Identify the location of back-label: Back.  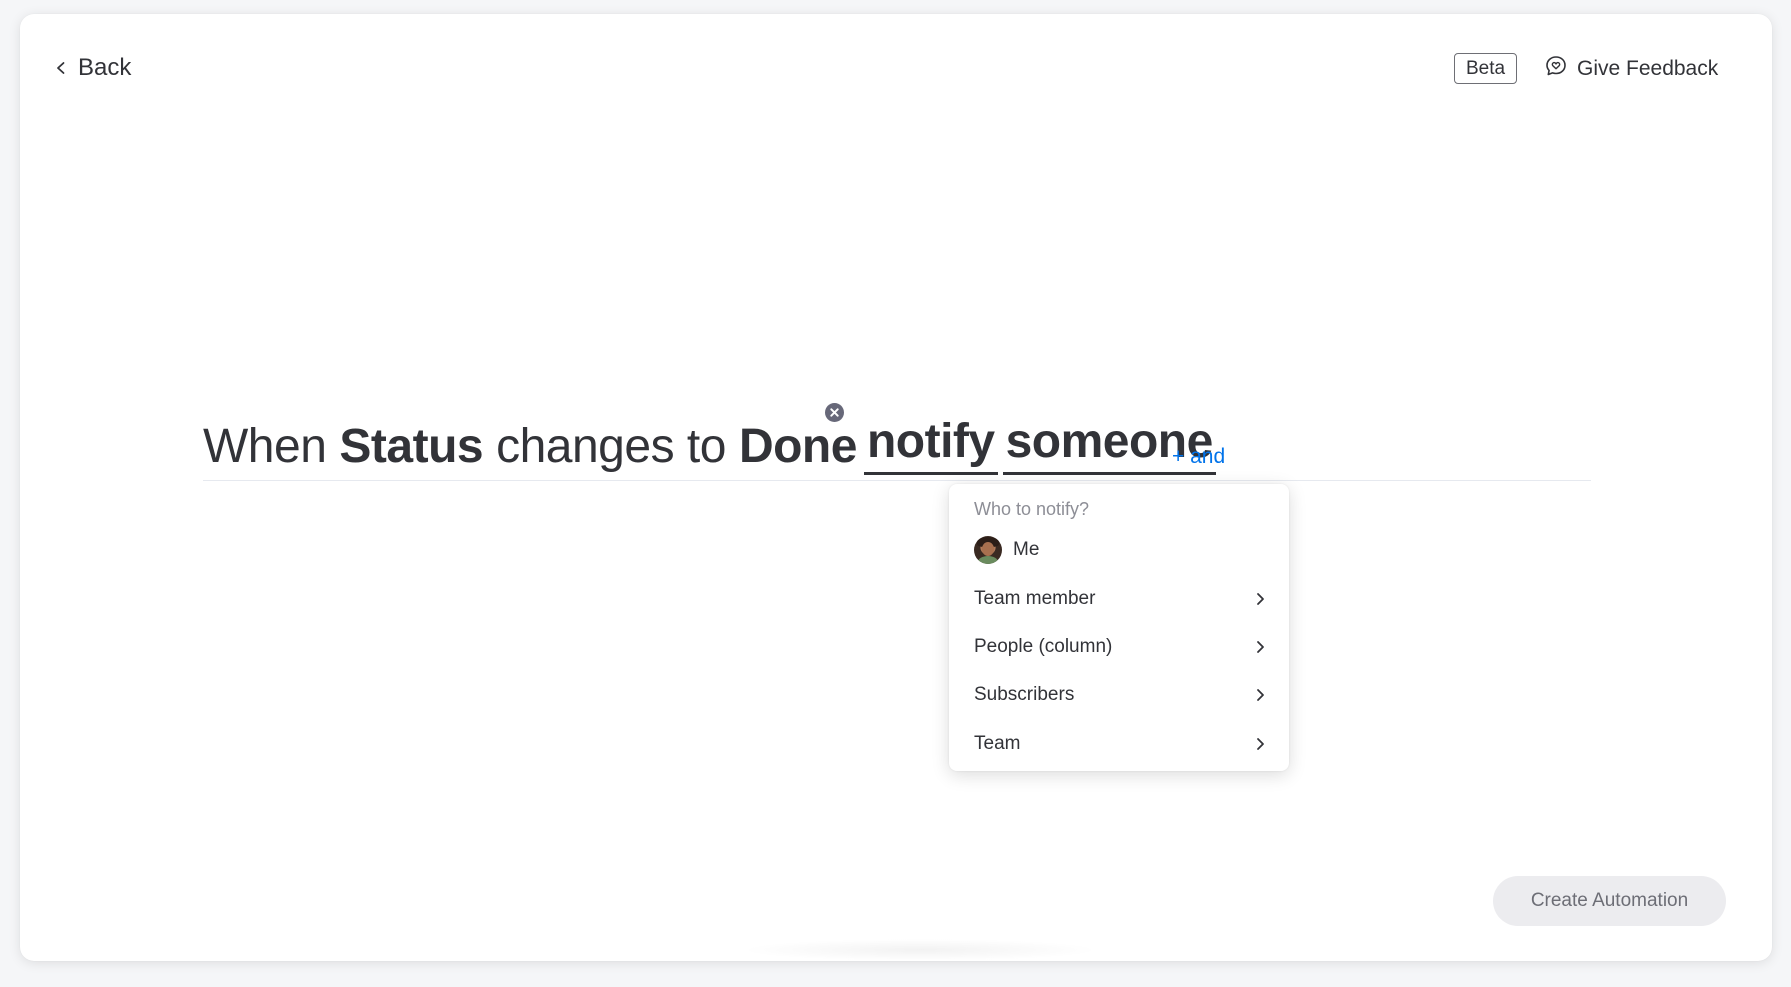
(105, 67).